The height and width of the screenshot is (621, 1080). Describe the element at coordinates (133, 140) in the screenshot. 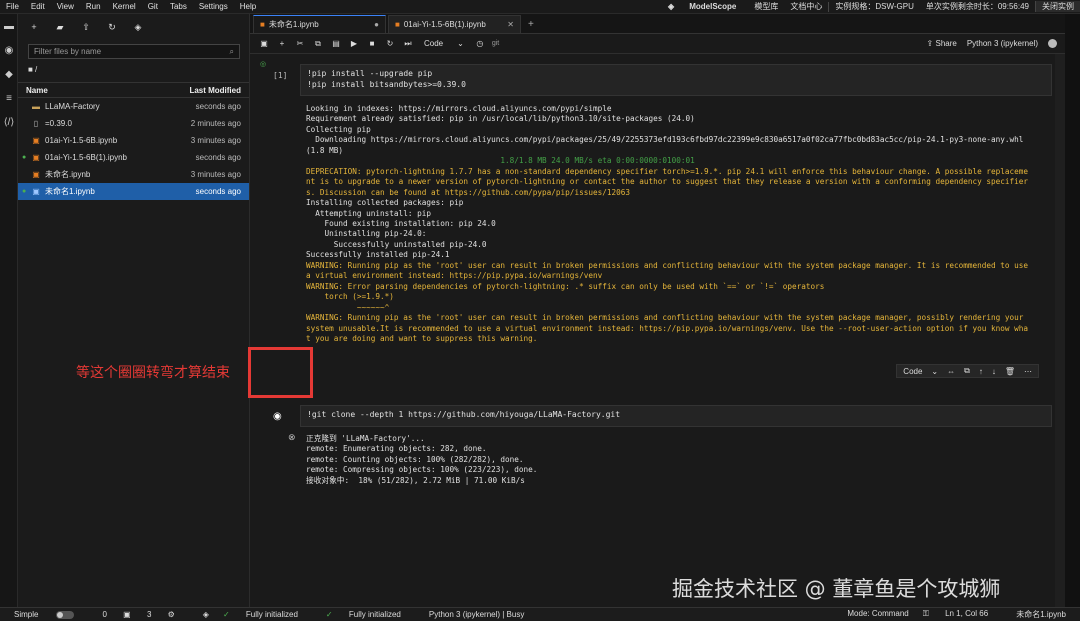

I see `file-row: ▣ 01ai-Yi-1.5-6B.ipynb 3 minutes ago` at that location.